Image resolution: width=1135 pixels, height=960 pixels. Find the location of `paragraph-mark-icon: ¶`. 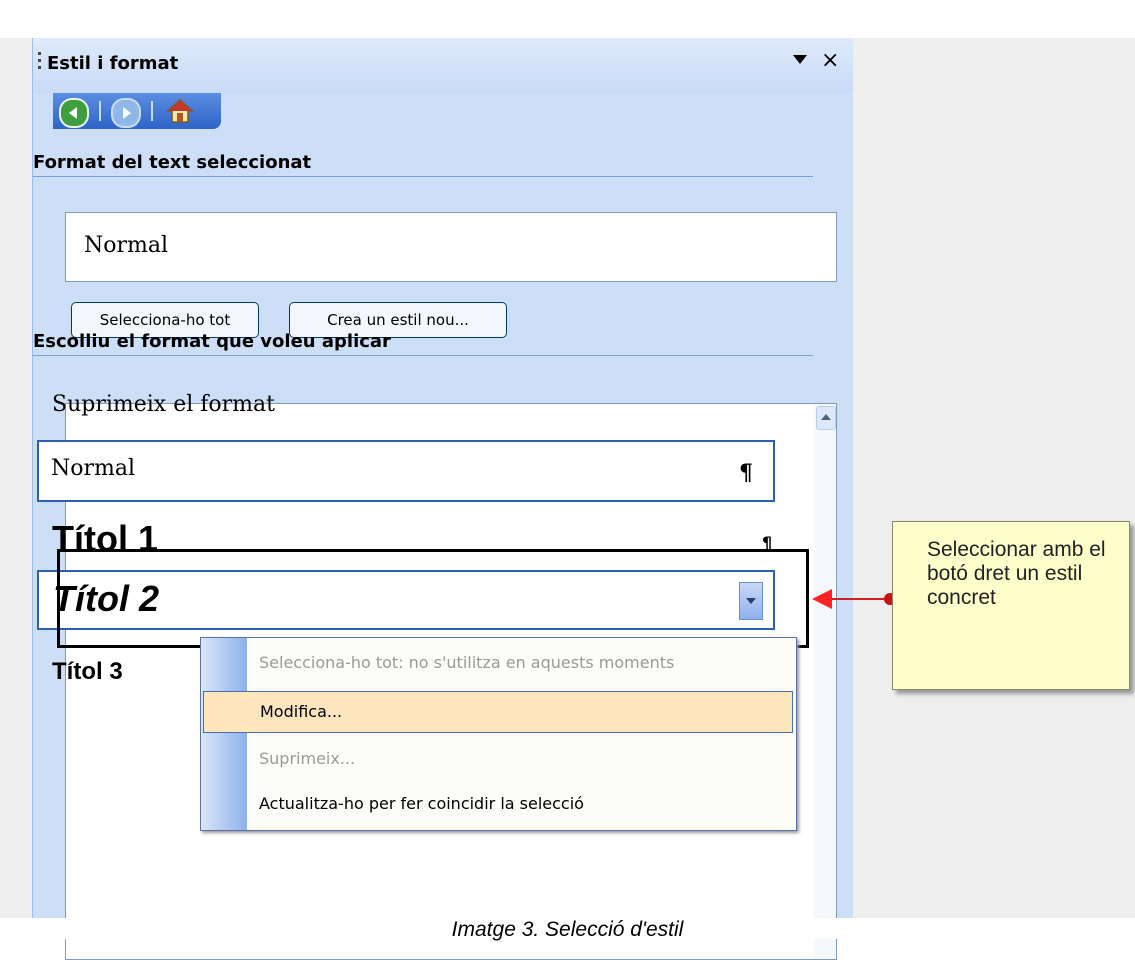

paragraph-mark-icon: ¶ is located at coordinates (746, 473).